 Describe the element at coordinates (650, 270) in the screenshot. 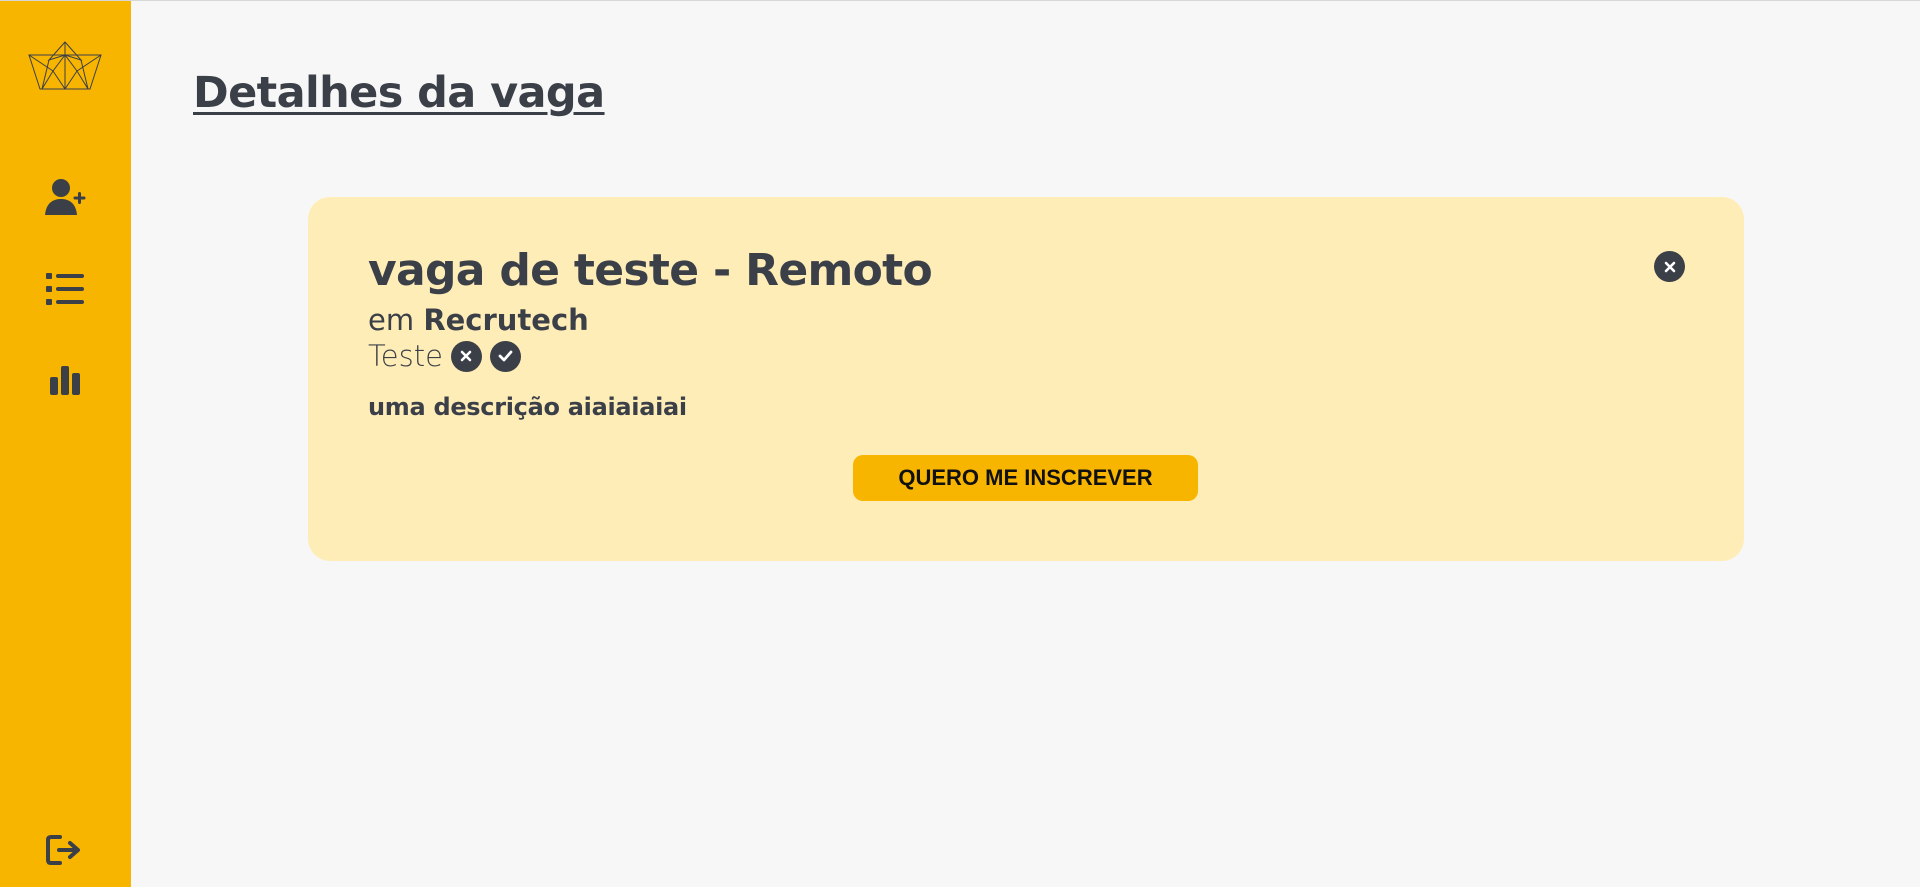

I see `job-title: vaga de teste - Remoto` at that location.